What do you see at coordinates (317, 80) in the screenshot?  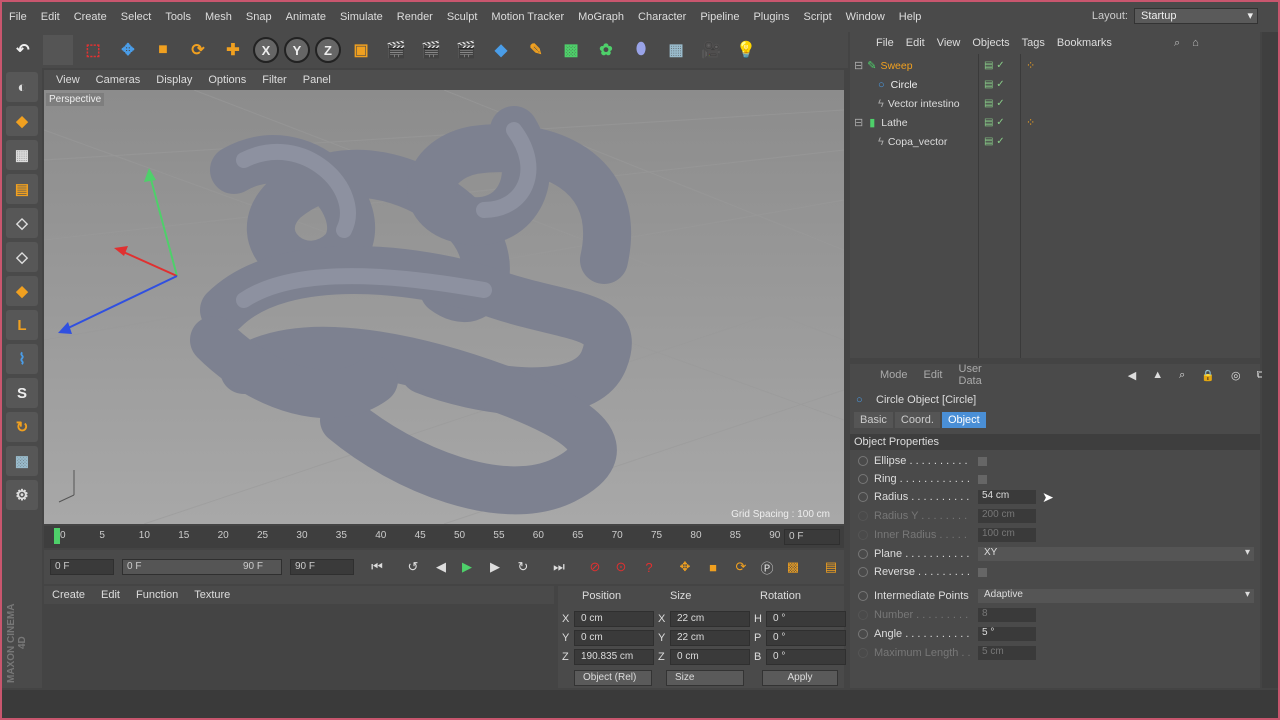 I see `vp-menu-panel: Panel` at bounding box center [317, 80].